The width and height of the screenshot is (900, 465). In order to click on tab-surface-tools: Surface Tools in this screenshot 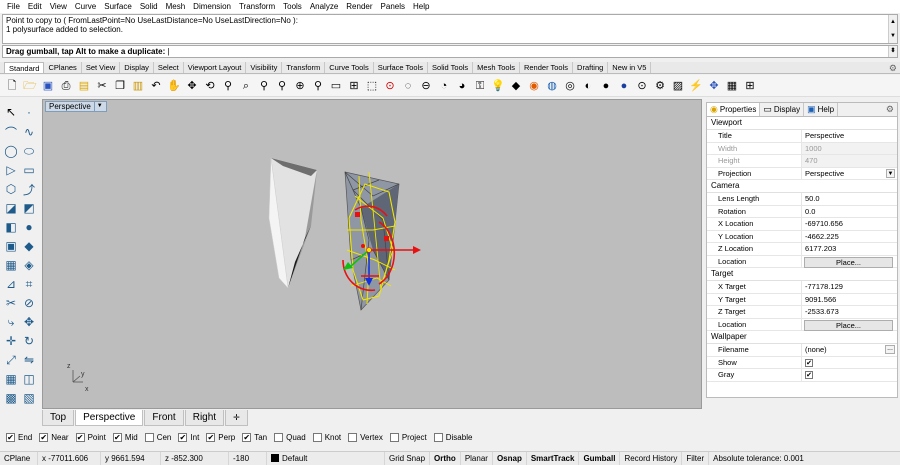, I will do `click(401, 67)`.